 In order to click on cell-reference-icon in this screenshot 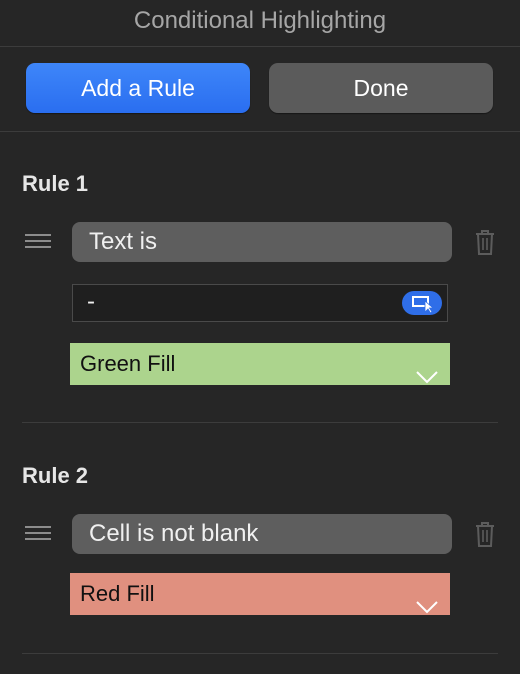, I will do `click(422, 303)`.